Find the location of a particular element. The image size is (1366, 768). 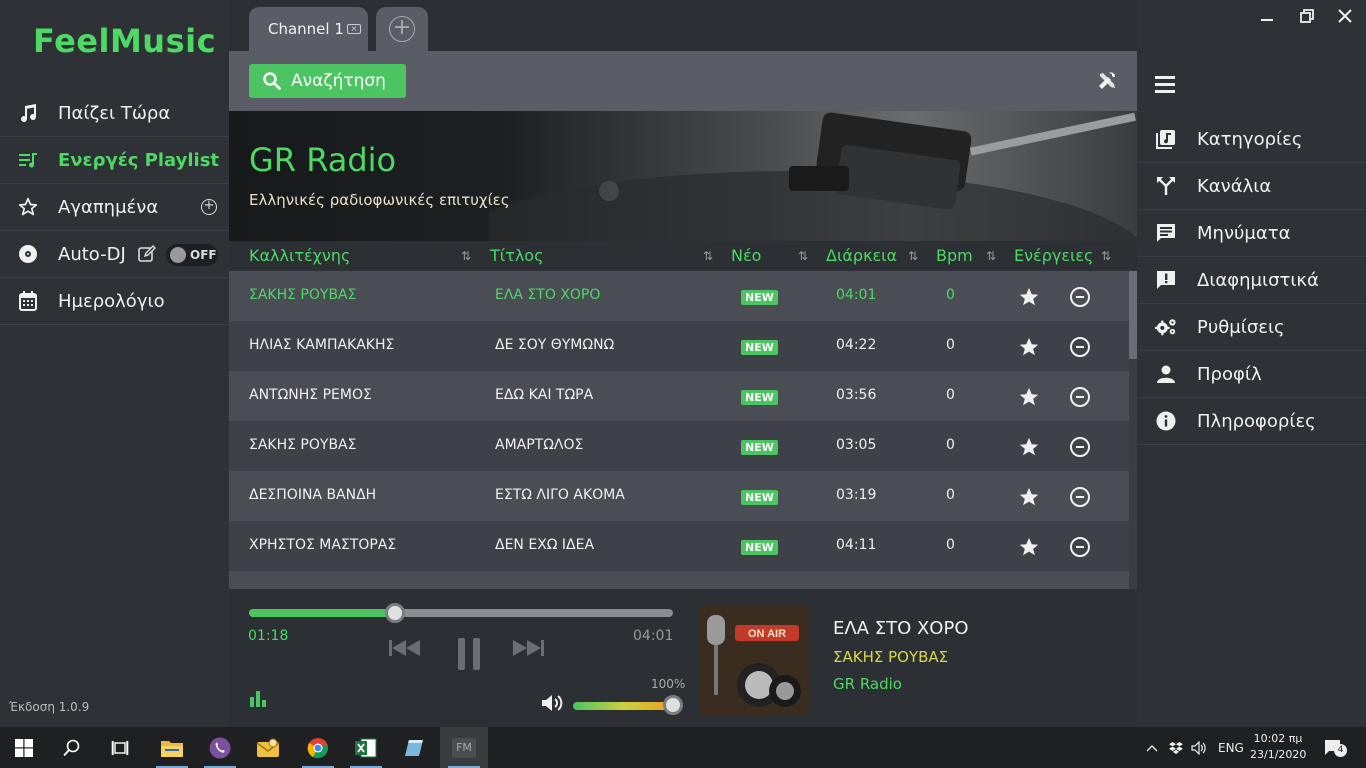

search-icon is located at coordinates (71, 747).